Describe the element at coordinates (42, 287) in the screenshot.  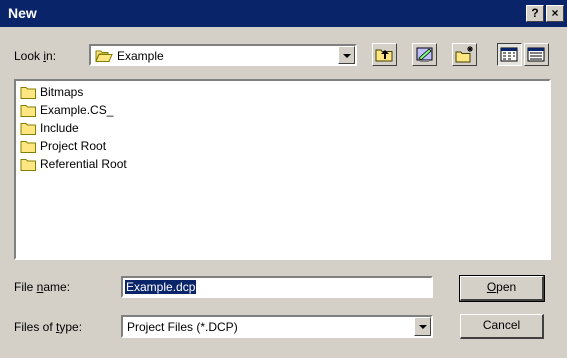
I see `file-name-label: File name:` at that location.